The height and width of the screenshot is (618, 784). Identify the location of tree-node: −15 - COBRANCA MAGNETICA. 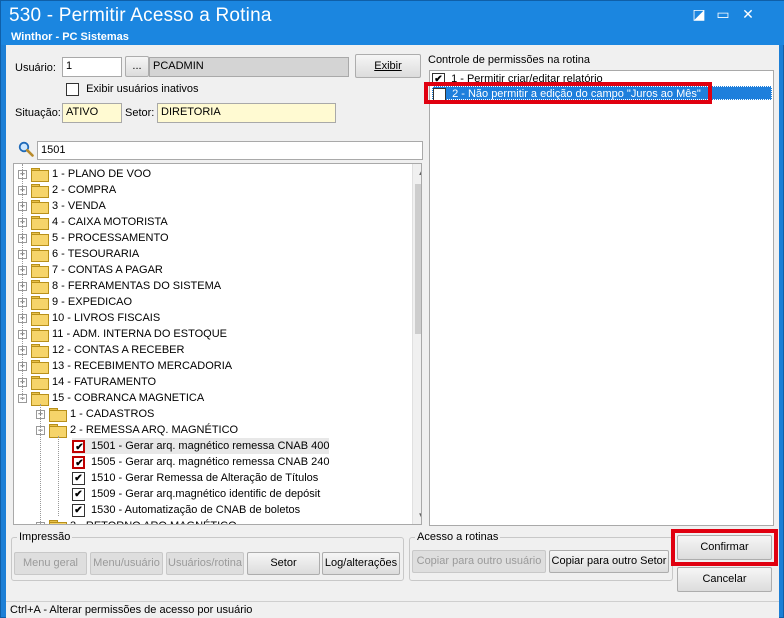
(111, 398).